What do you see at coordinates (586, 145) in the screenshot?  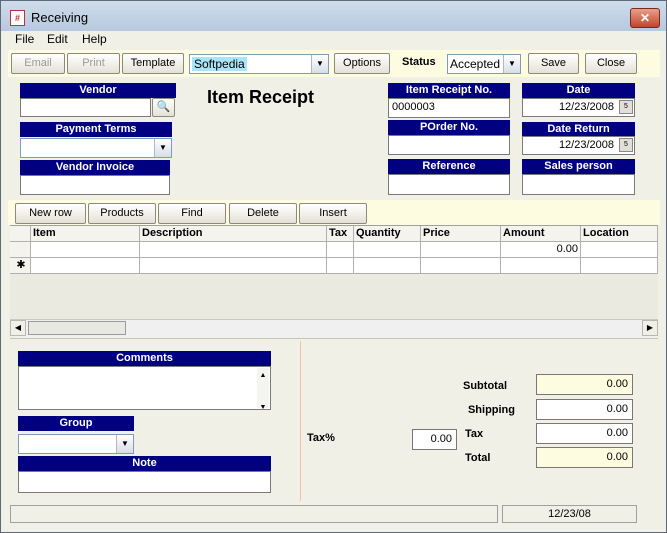 I see `date-return-value: 12/23/2008` at bounding box center [586, 145].